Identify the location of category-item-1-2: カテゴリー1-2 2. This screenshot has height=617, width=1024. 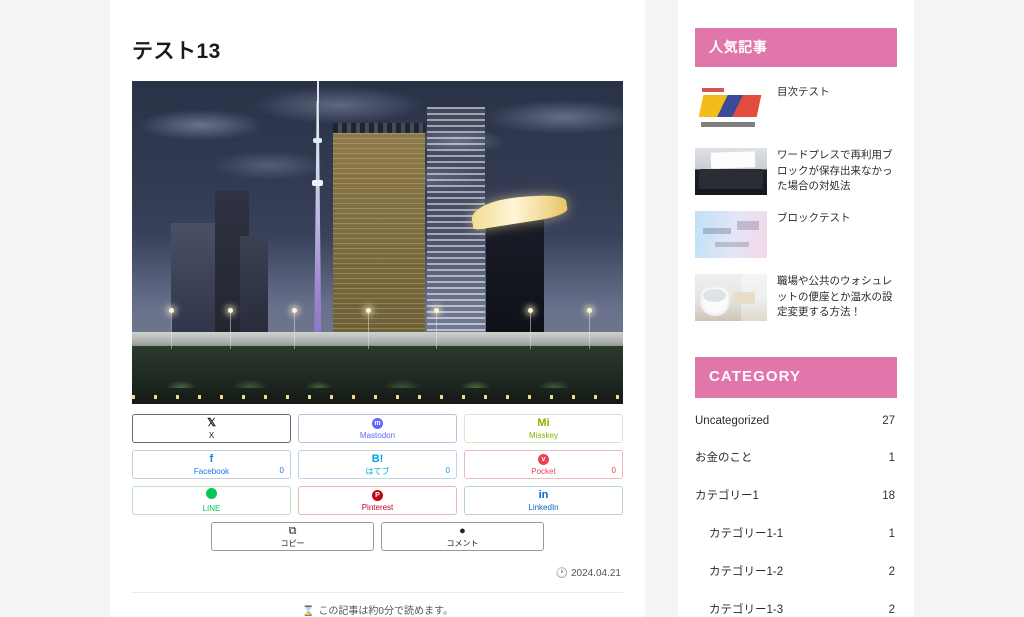
(796, 571).